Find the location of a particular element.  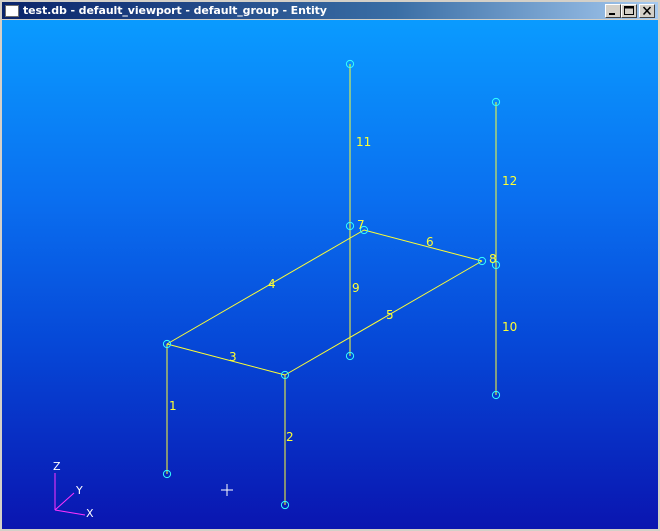

edge-label: 5 is located at coordinates (390, 315).